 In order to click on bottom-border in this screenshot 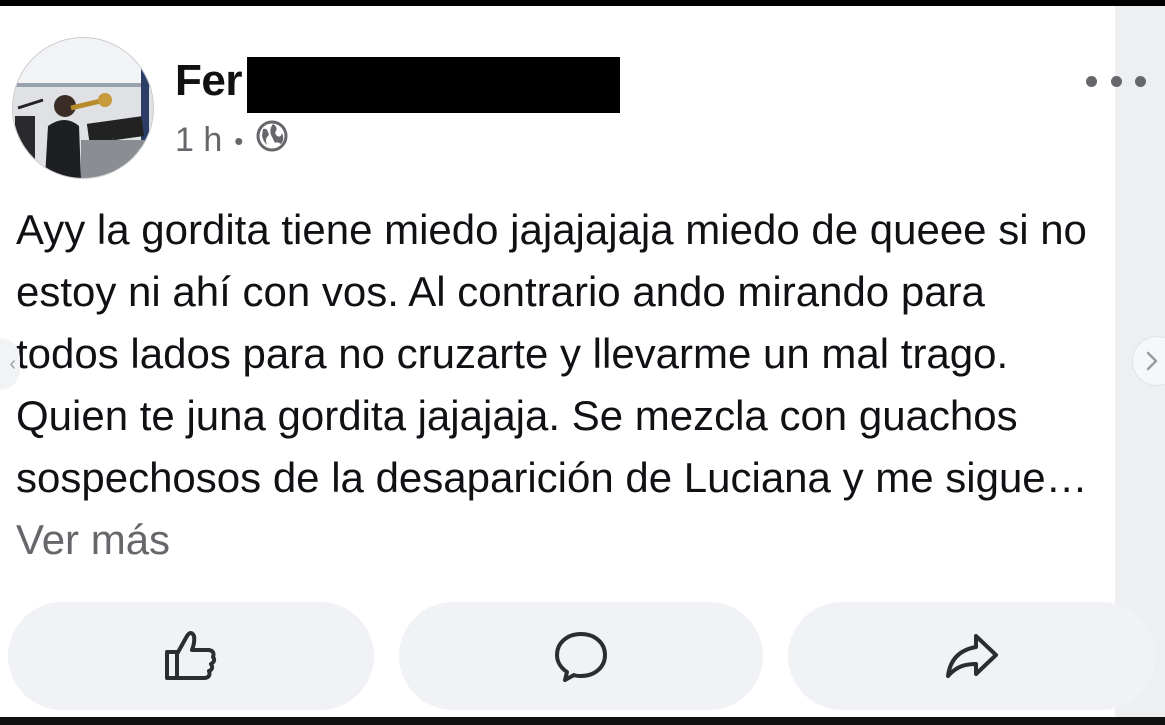, I will do `click(582, 721)`.